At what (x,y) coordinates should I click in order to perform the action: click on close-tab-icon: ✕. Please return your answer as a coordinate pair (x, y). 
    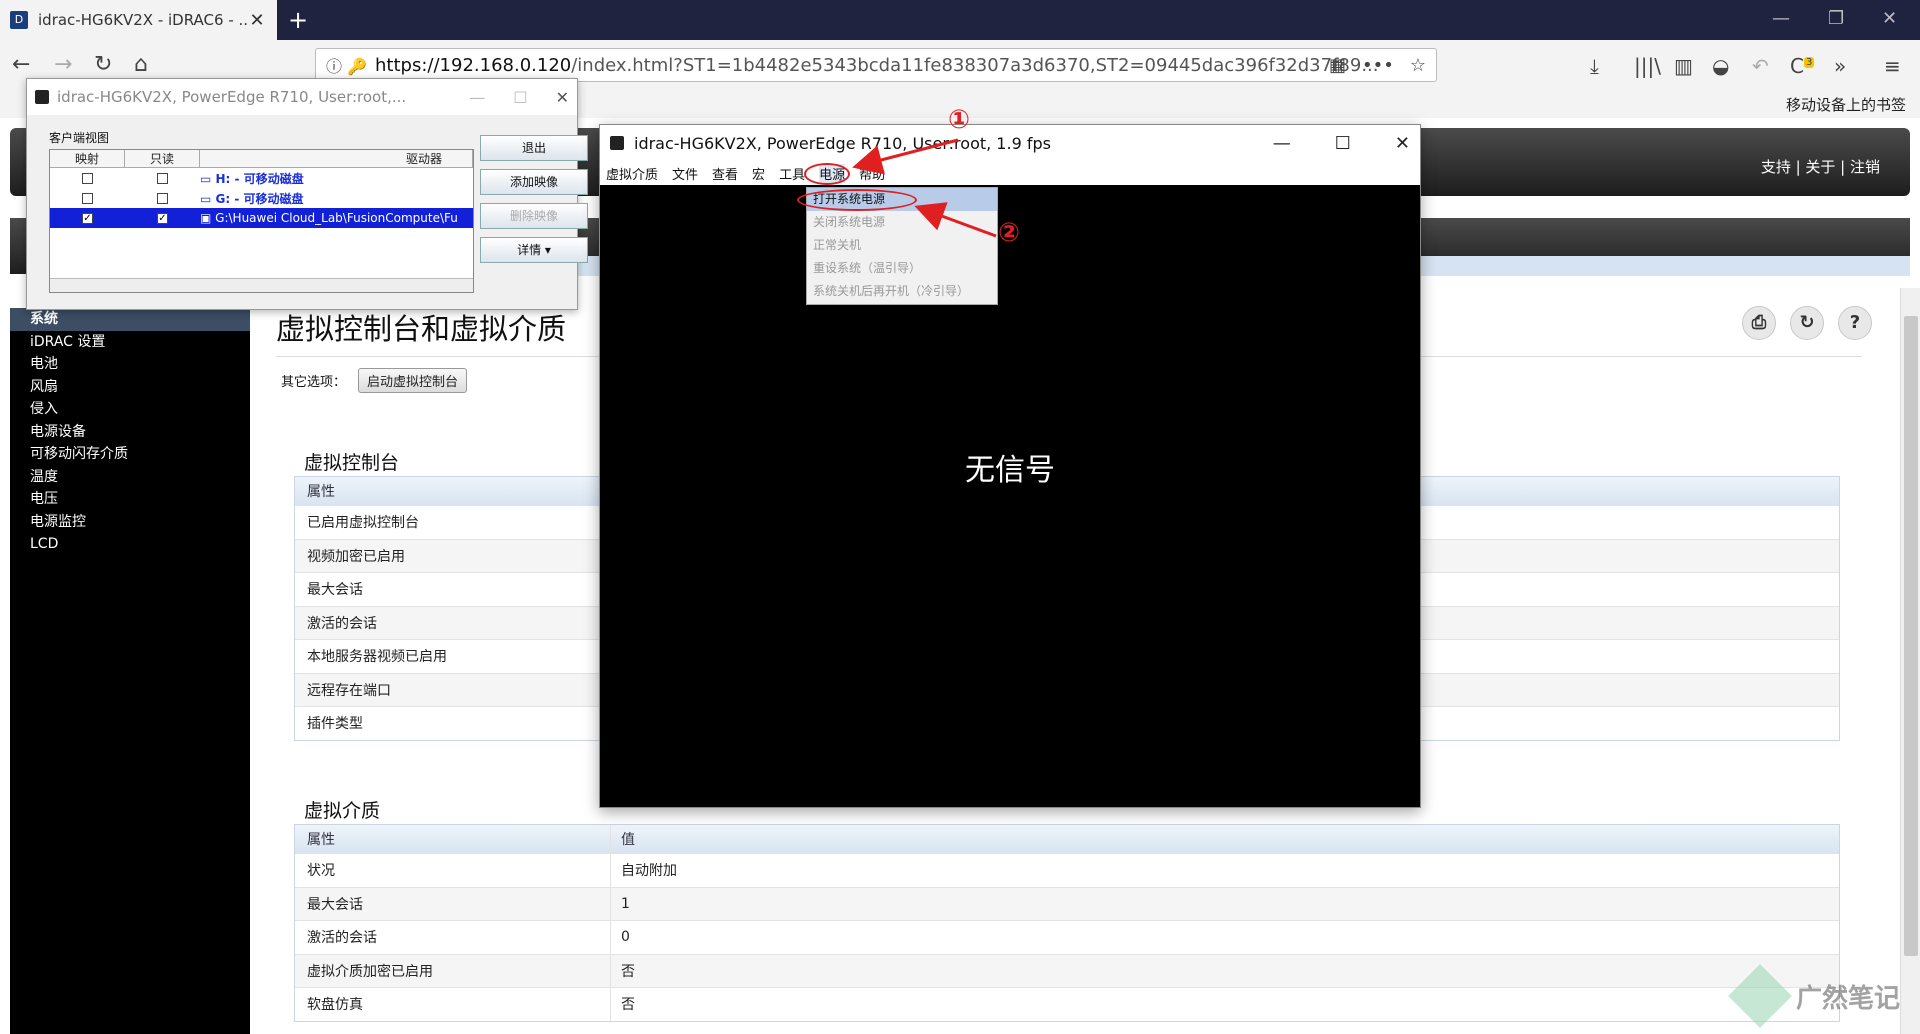
    Looking at the image, I should click on (257, 20).